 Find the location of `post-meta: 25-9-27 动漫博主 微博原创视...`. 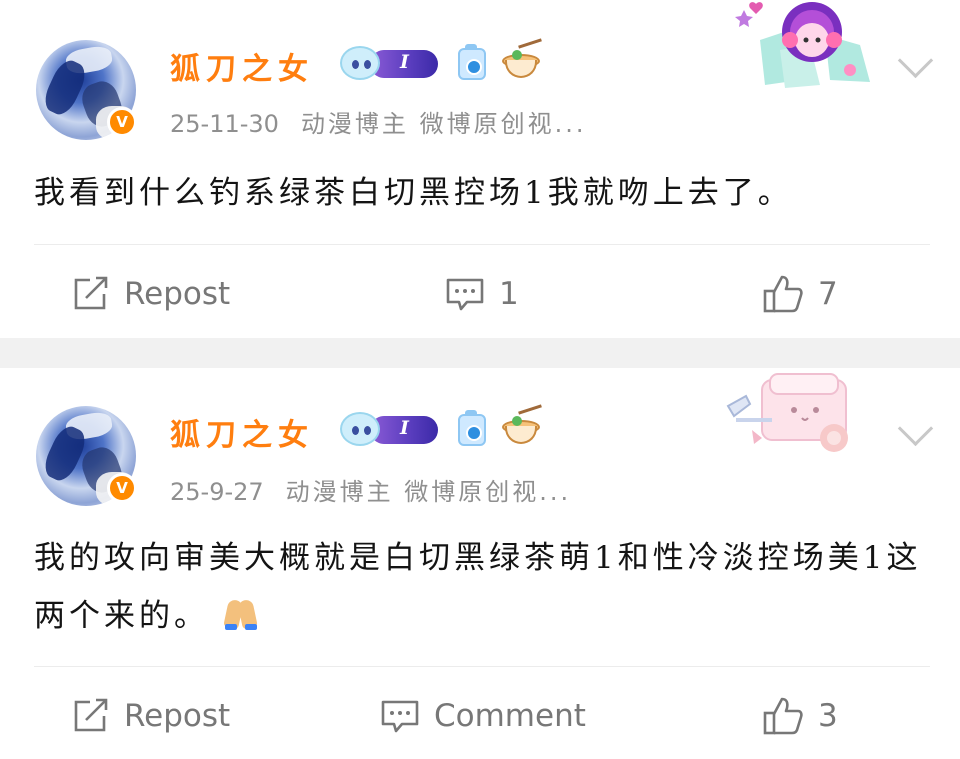

post-meta: 25-9-27 动漫博主 微博原创视... is located at coordinates (370, 489).